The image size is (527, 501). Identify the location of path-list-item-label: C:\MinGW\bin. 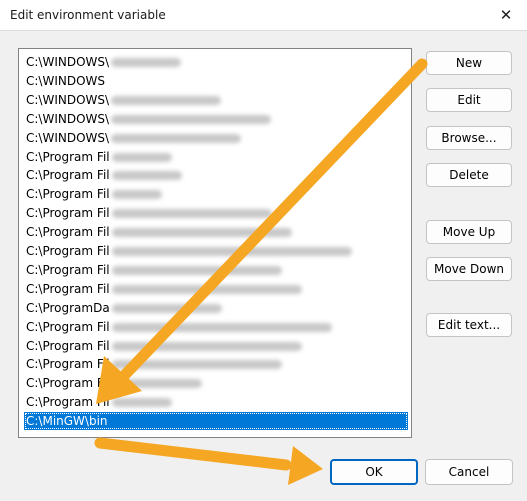
(67, 421).